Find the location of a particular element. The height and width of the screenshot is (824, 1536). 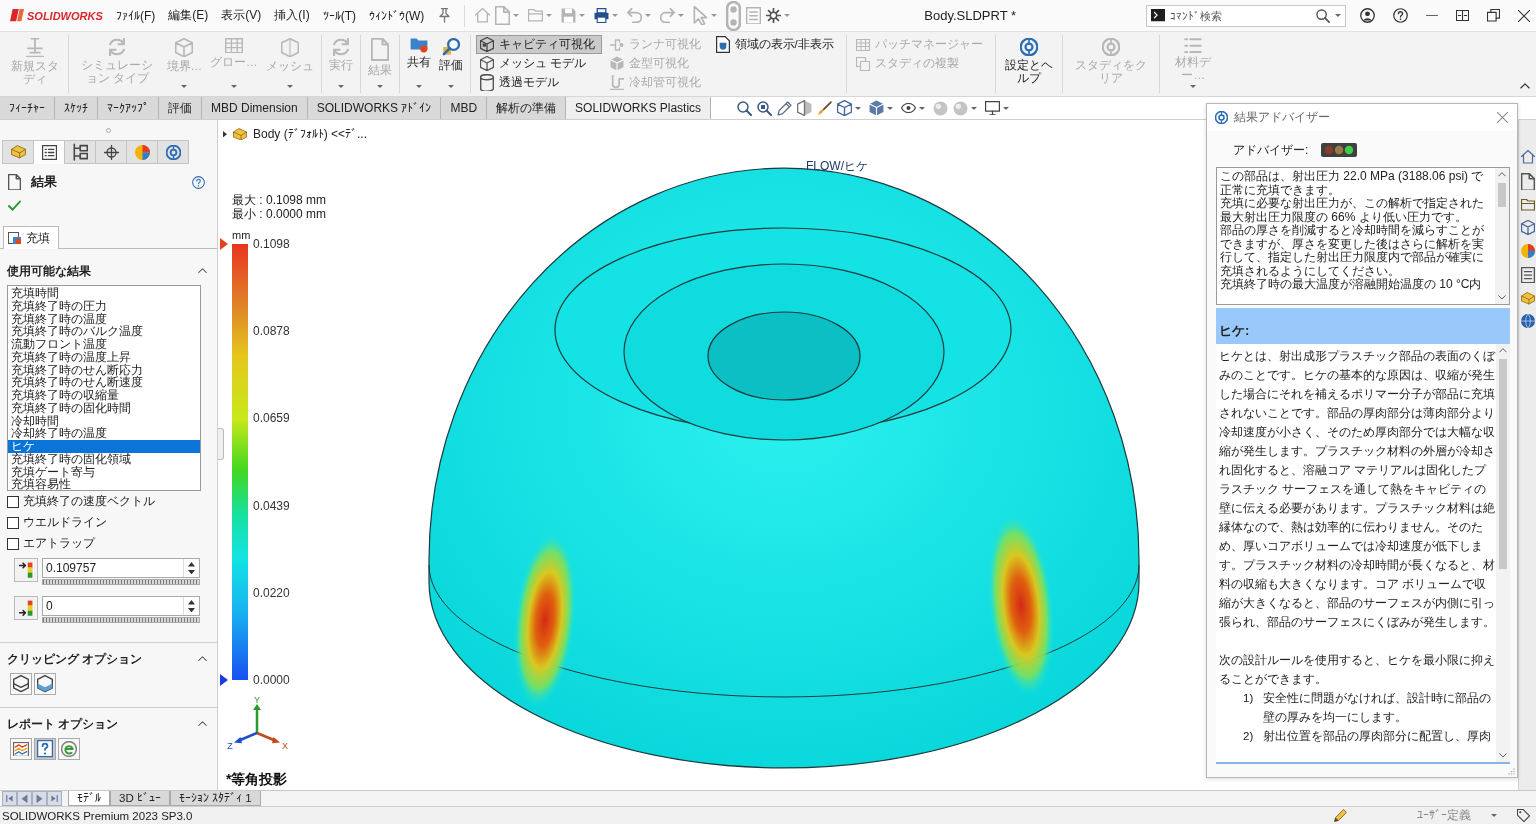

ribbon-tab: MBD Dimension is located at coordinates (255, 108).